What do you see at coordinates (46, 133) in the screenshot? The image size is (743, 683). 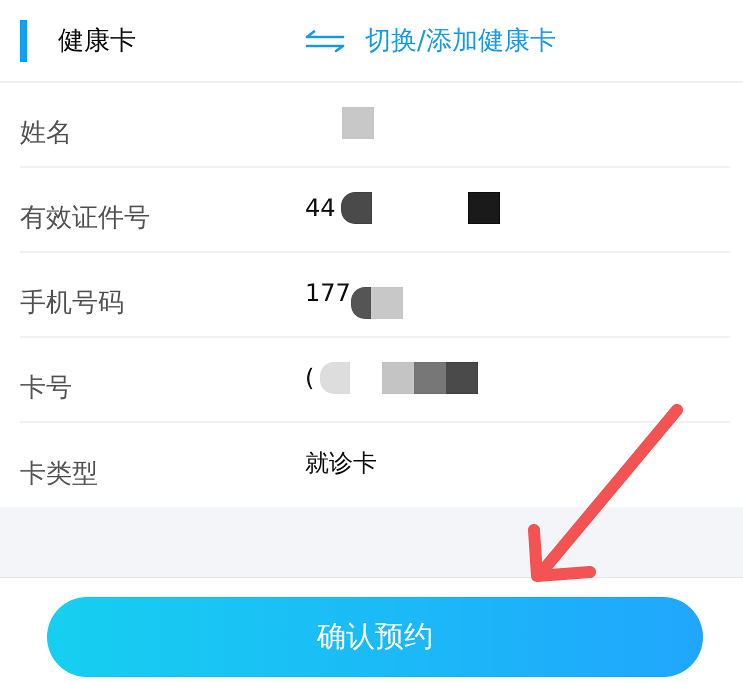 I see `field-label: 姓名` at bounding box center [46, 133].